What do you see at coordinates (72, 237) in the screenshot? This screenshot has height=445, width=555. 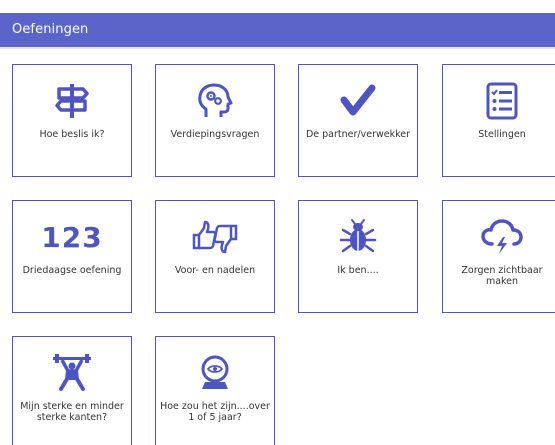 I see `numbers-123-icon: 123` at bounding box center [72, 237].